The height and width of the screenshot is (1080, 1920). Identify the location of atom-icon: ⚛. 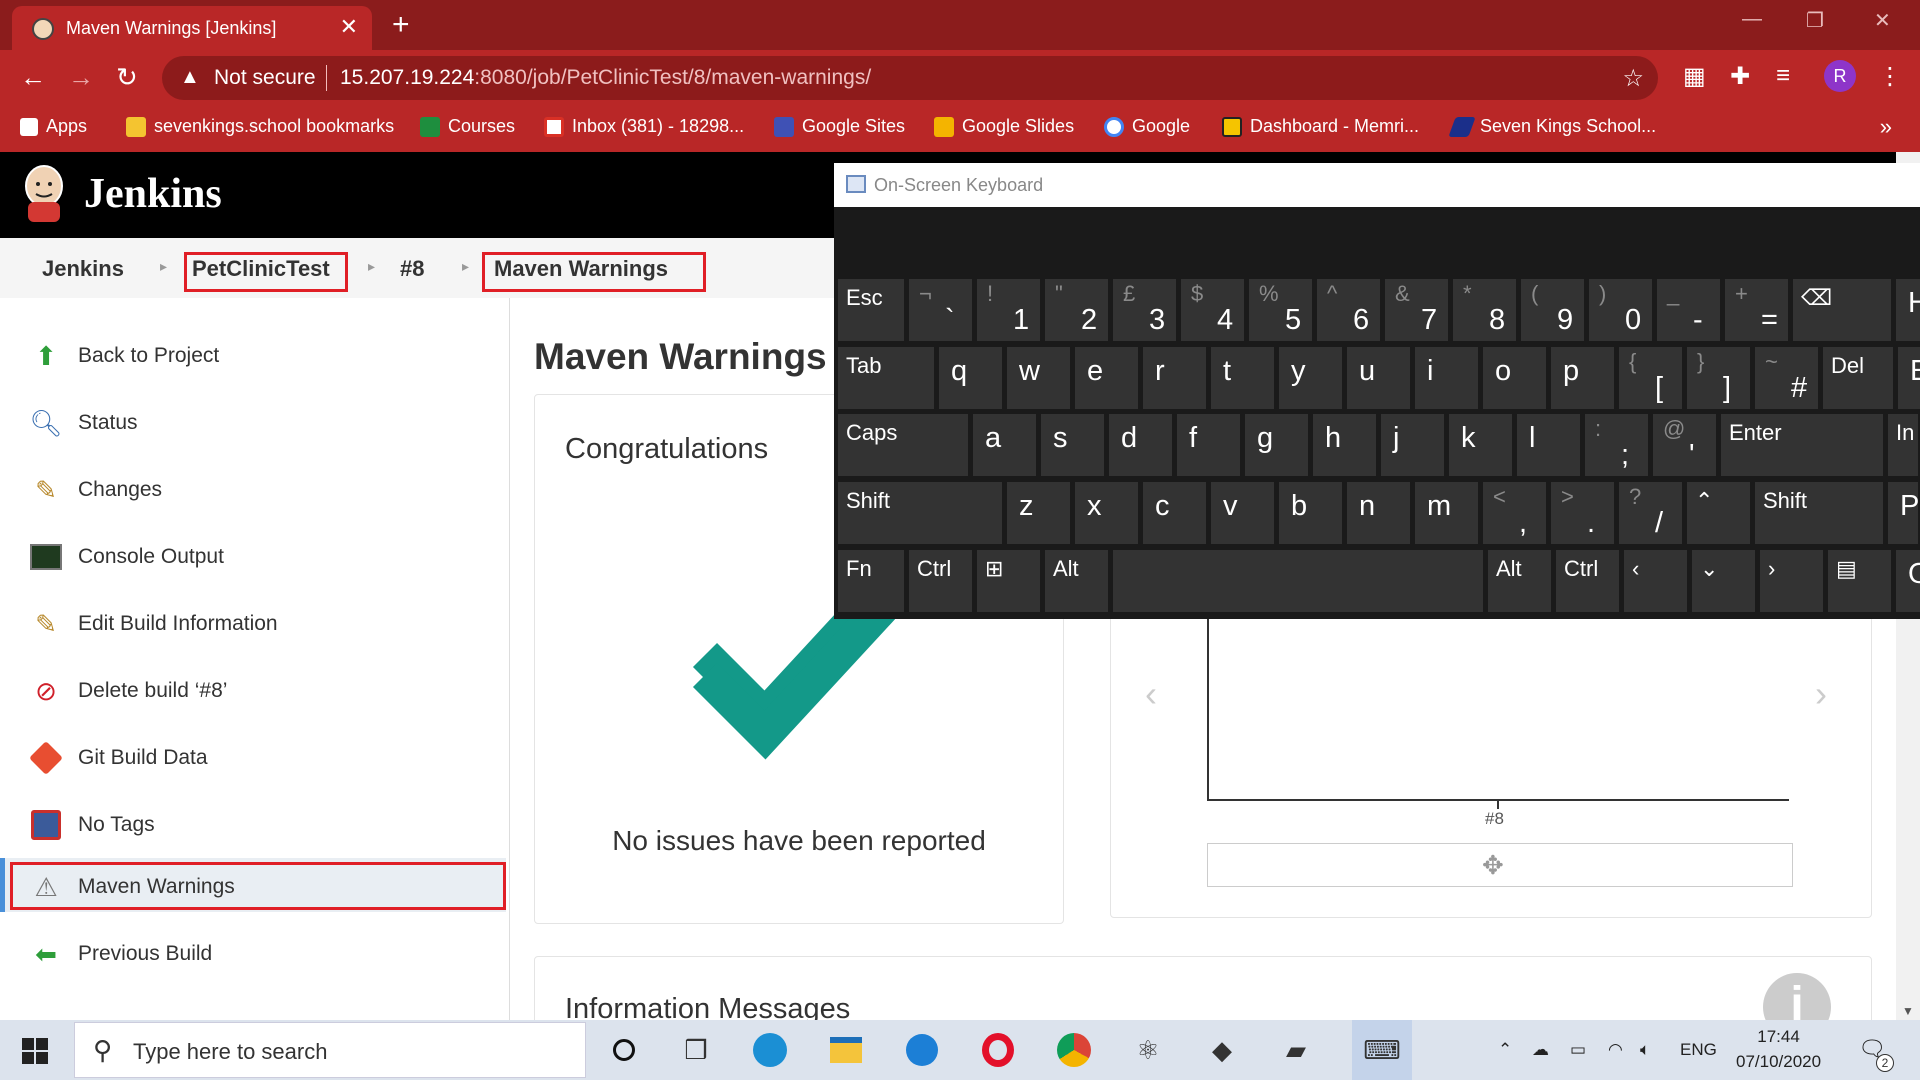
(1148, 1050).